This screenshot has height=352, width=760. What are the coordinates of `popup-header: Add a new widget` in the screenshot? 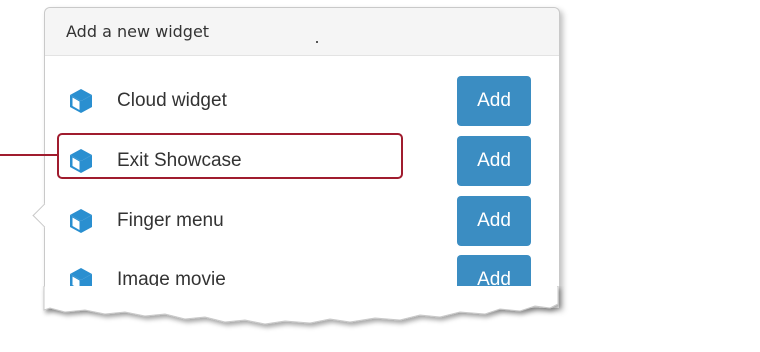 It's located at (302, 32).